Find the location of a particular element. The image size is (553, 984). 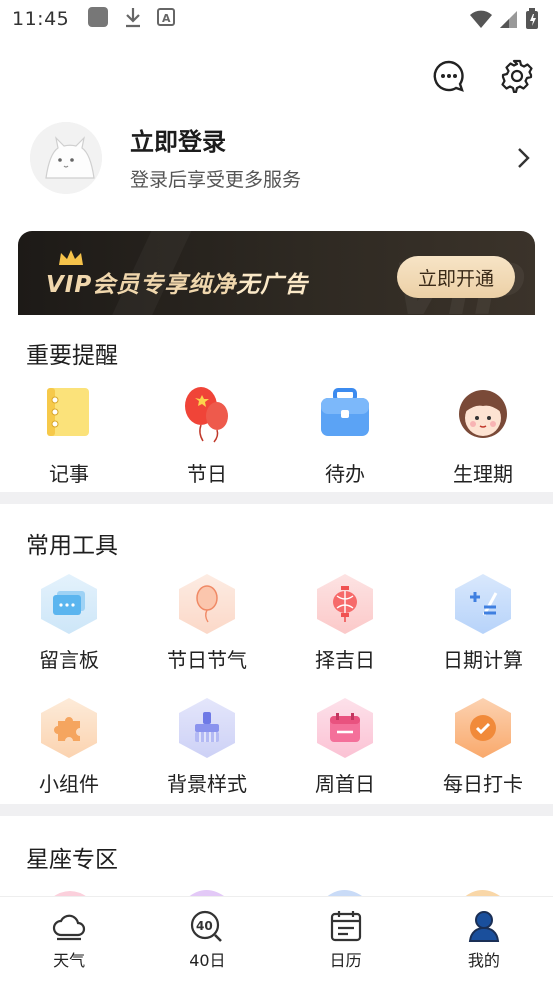

reminder-label: 待办 is located at coordinates (345, 474).